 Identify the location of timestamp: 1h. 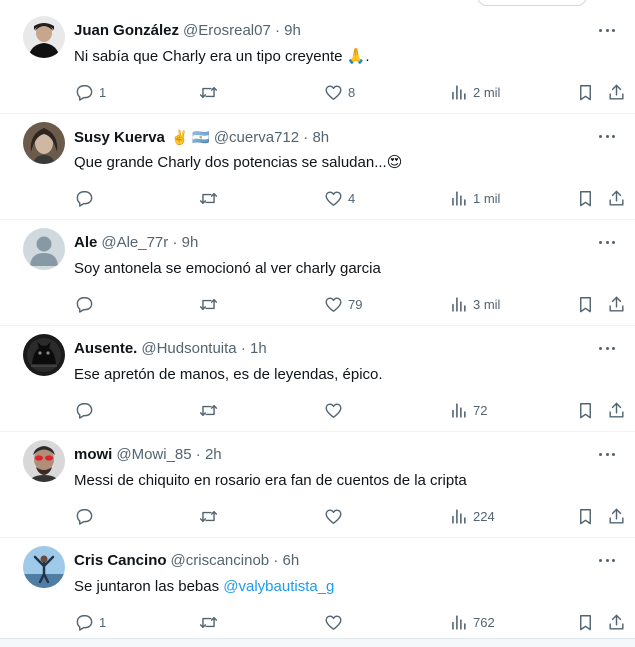
(258, 348).